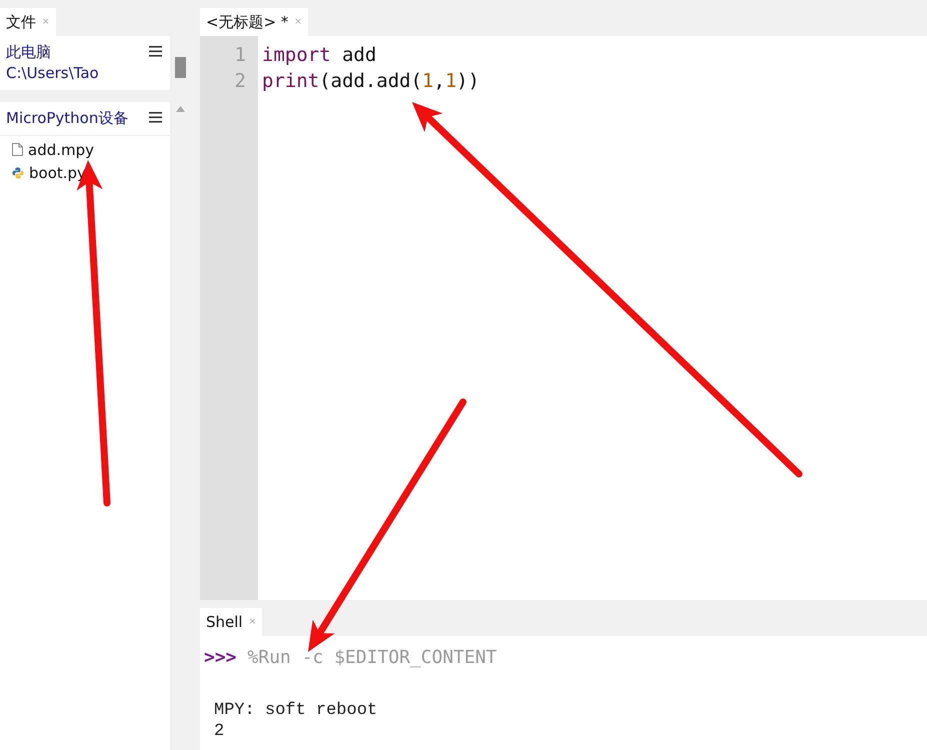 This screenshot has width=927, height=750. I want to click on shell-prompt: >>>, so click(220, 657).